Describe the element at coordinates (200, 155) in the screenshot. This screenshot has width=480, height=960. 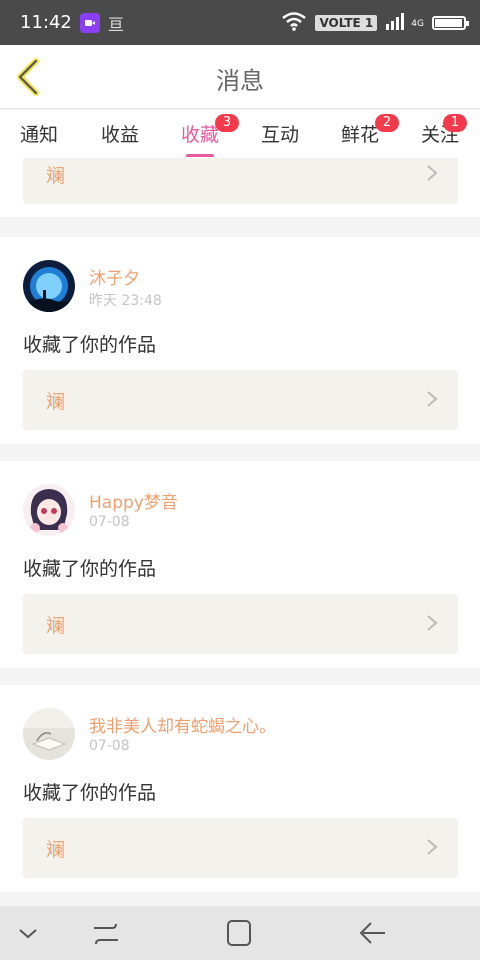
I see `active-tab-indicator` at that location.